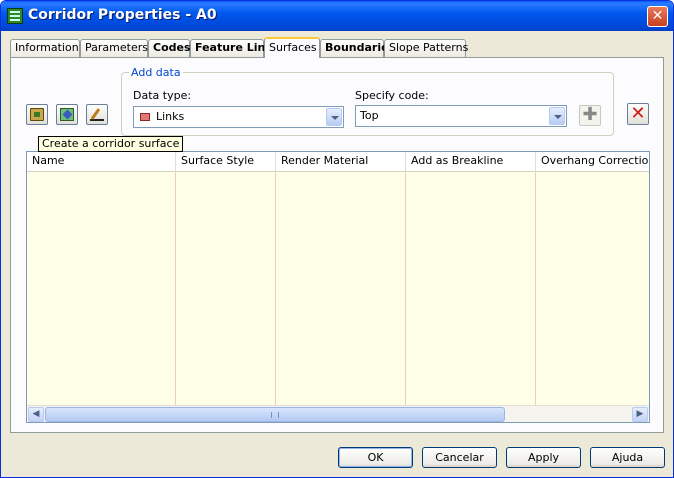  Describe the element at coordinates (45, 48) in the screenshot. I see `tab-information: Information` at that location.